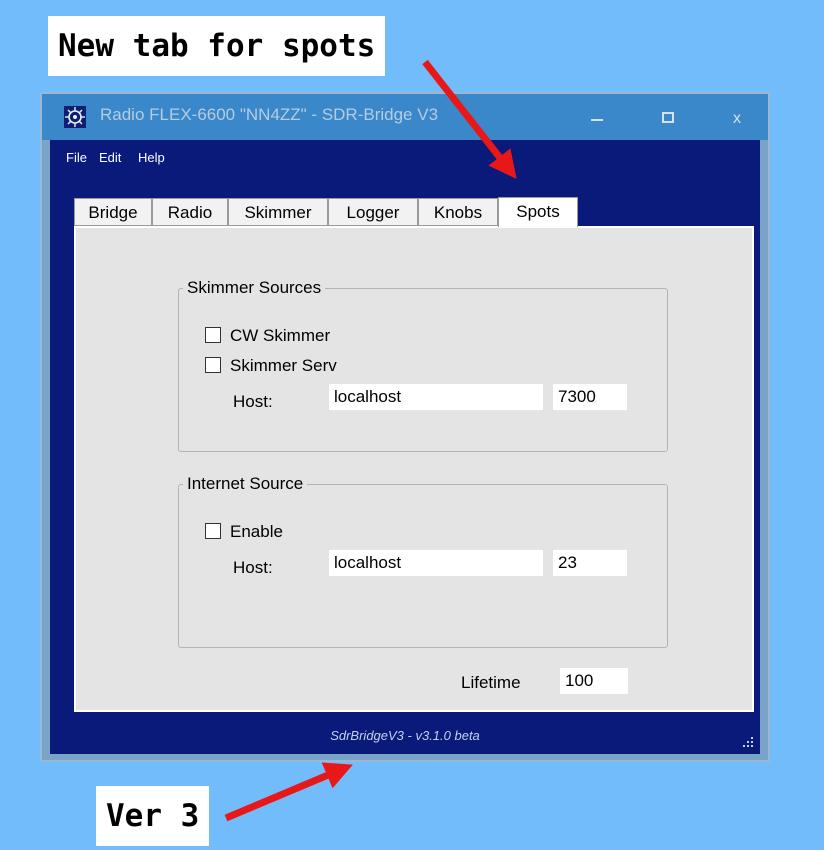  What do you see at coordinates (254, 287) in the screenshot?
I see `skimmer-sources-legend: Skimmer Sources` at bounding box center [254, 287].